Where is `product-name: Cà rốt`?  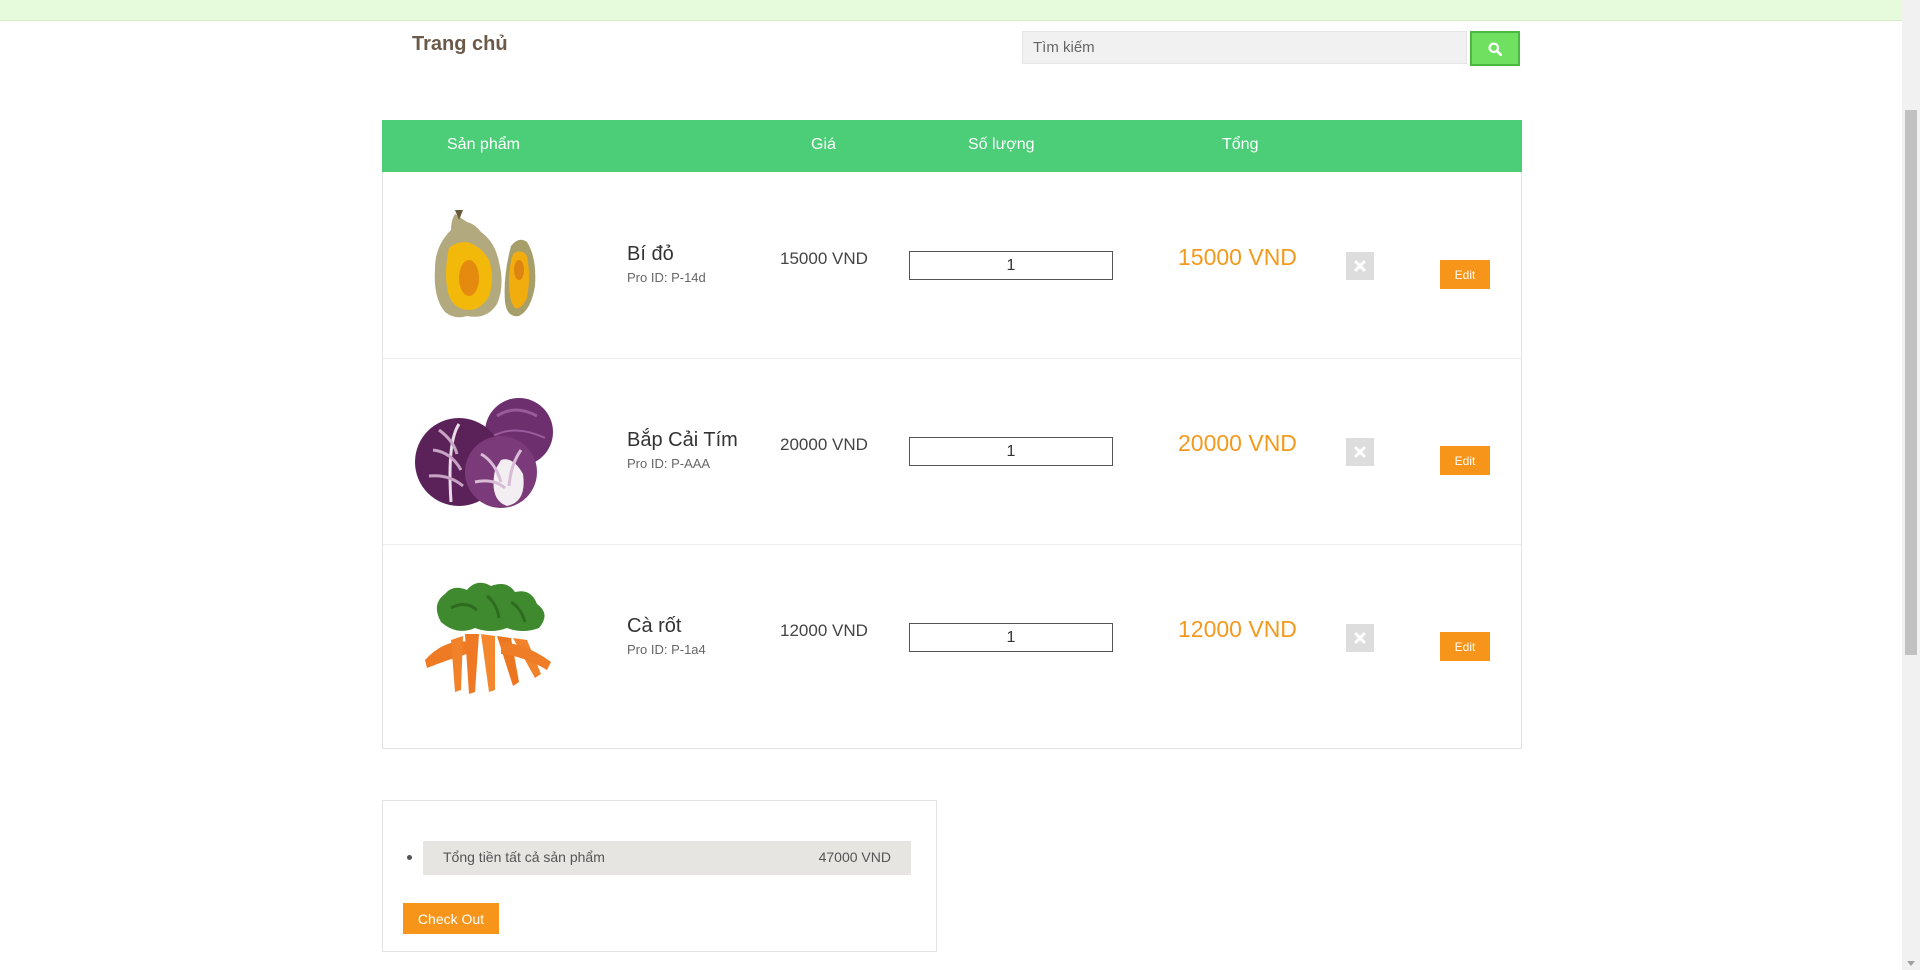
product-name: Cà rốt is located at coordinates (654, 626).